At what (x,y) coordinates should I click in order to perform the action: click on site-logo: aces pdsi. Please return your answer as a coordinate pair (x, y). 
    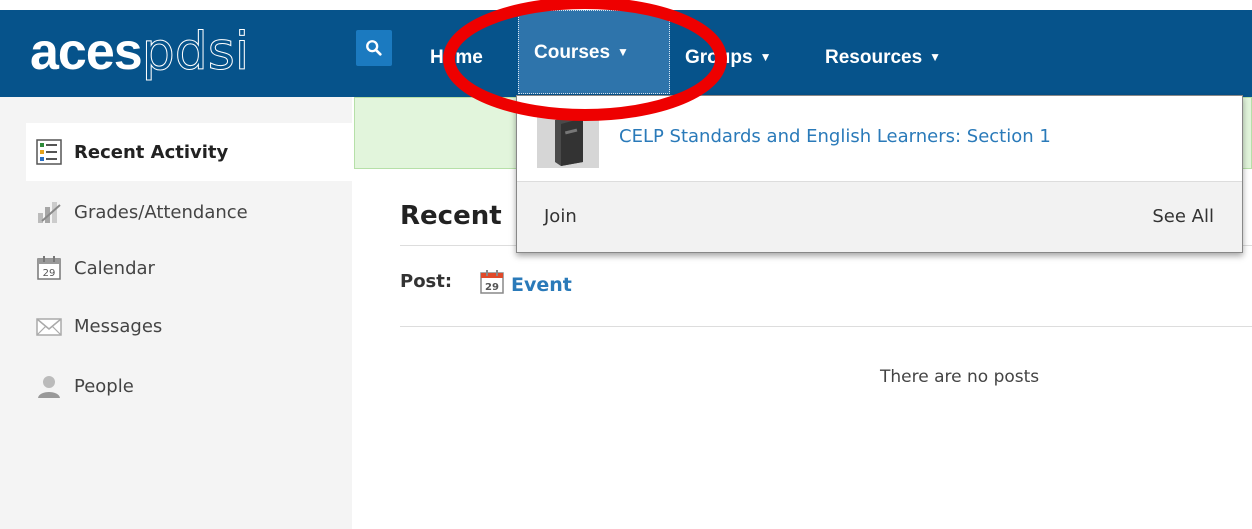
    Looking at the image, I should click on (140, 52).